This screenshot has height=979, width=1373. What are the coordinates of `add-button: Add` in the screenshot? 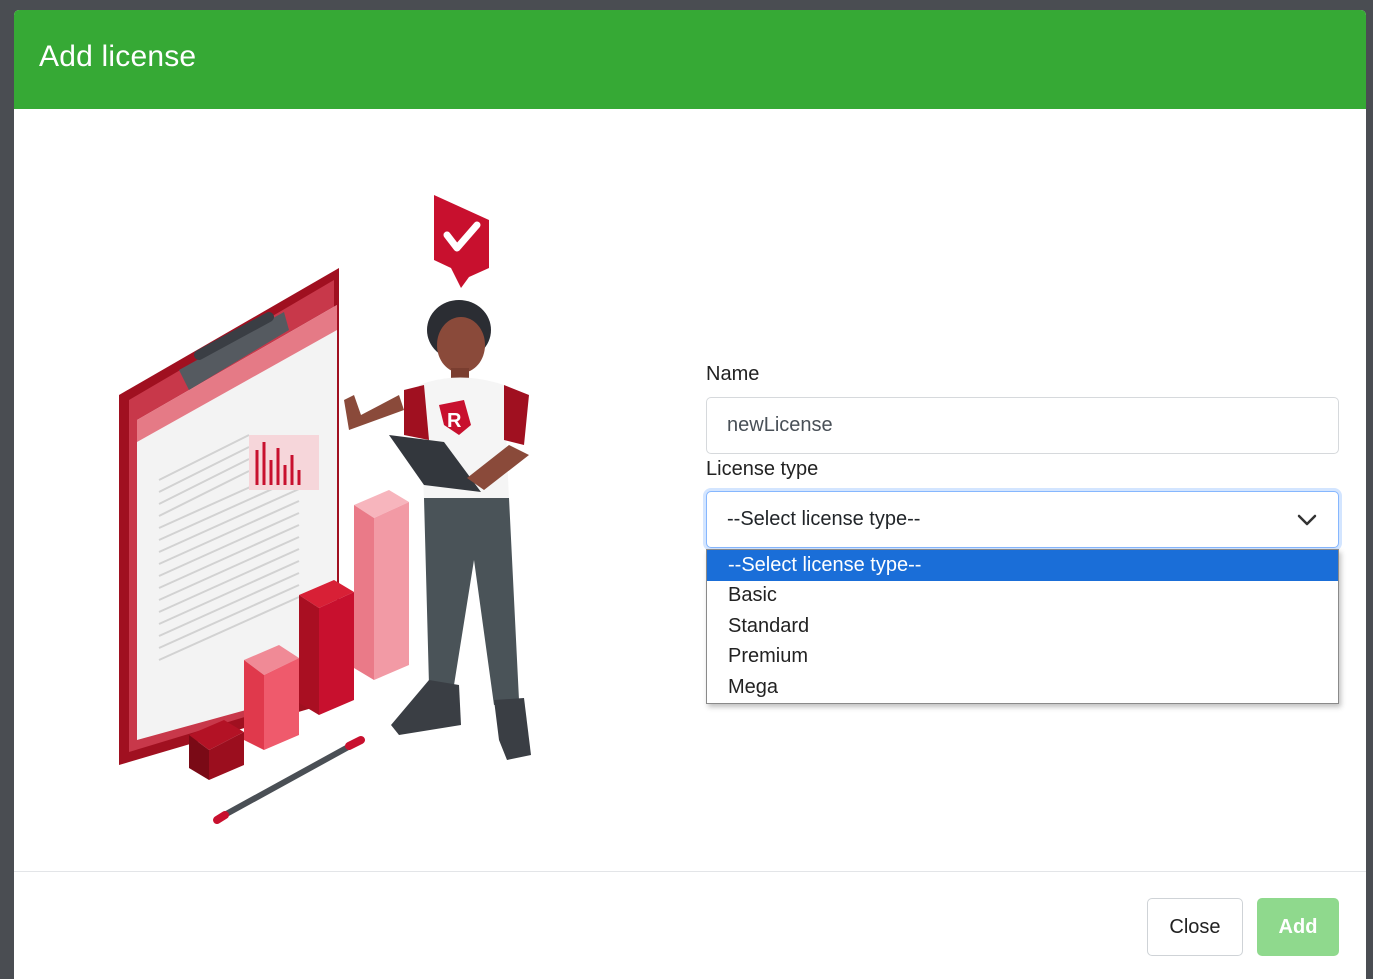 It's located at (1298, 927).